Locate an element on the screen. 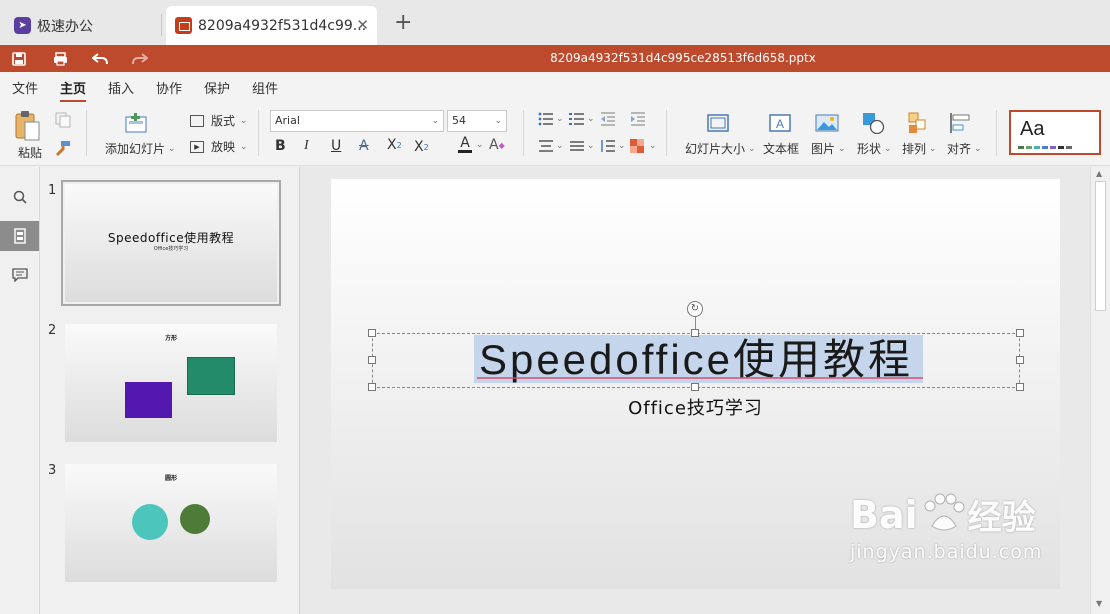  slide-number: 1 is located at coordinates (52, 190).